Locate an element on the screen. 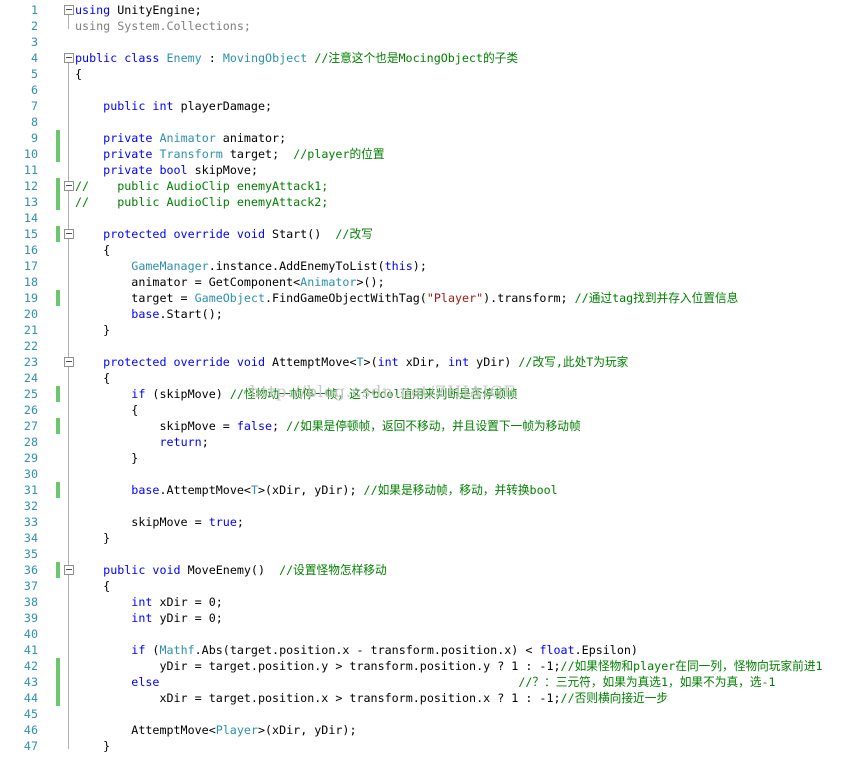 This screenshot has width=856, height=760. code-token: ); is located at coordinates (419, 266).